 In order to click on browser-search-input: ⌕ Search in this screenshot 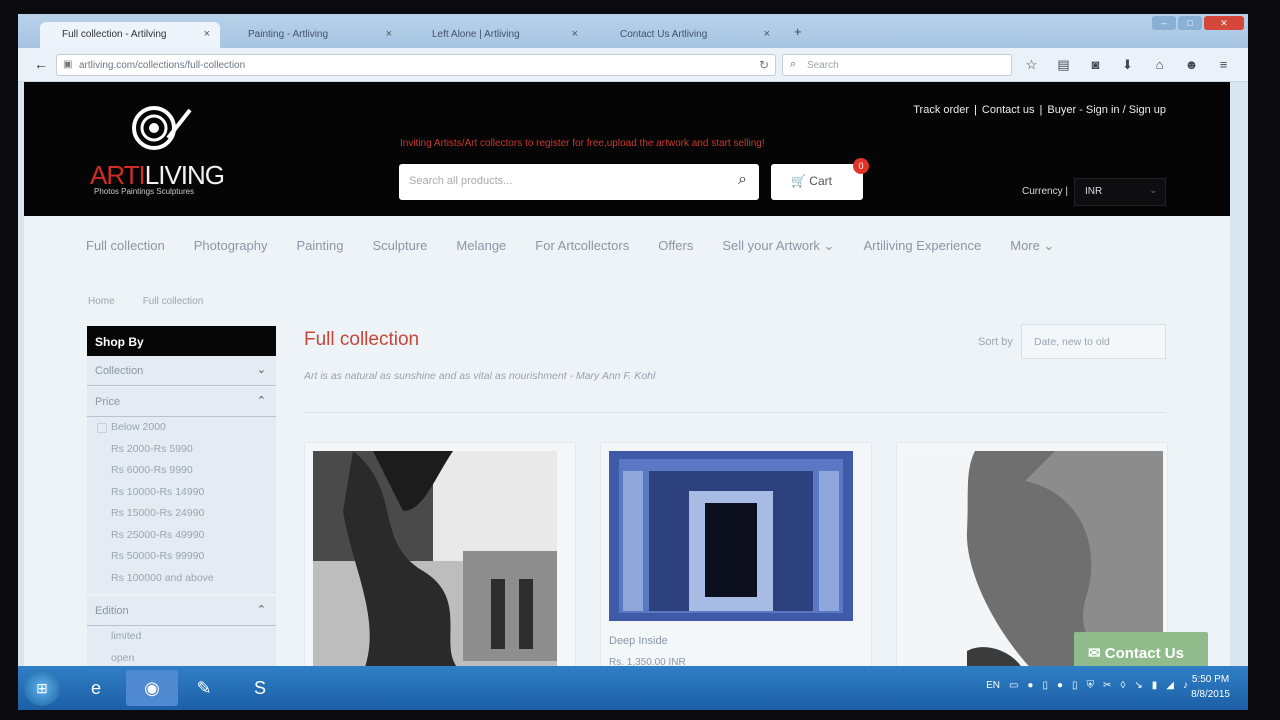, I will do `click(897, 65)`.